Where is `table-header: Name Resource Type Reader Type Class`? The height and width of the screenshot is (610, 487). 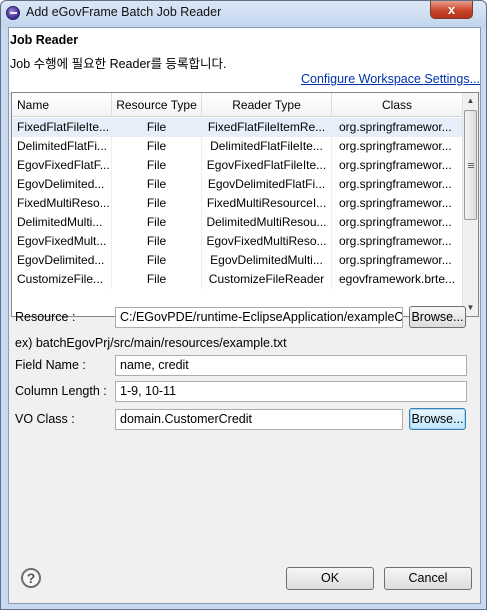 table-header: Name Resource Type Reader Type Class is located at coordinates (237, 105).